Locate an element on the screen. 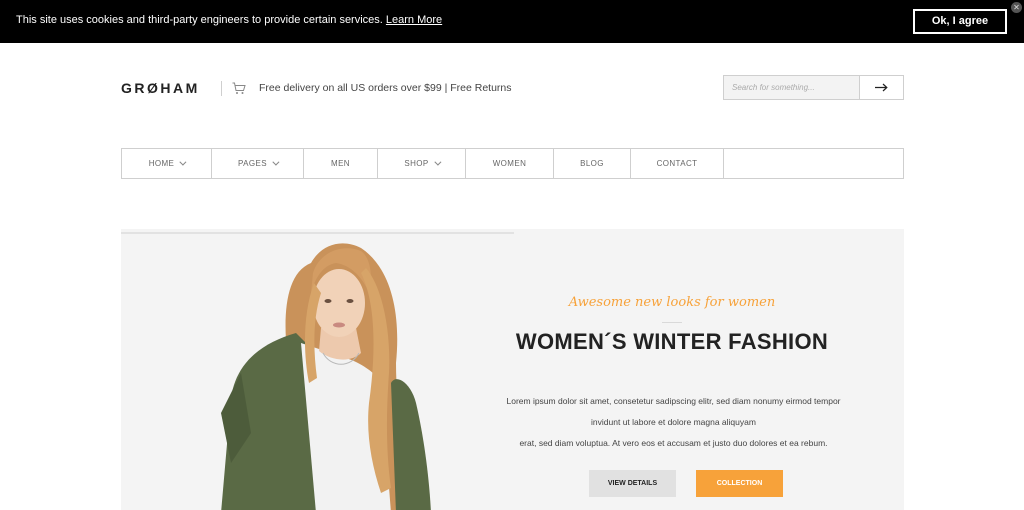 This screenshot has width=1024, height=510. nav-item-contact: CONTACT is located at coordinates (677, 163).